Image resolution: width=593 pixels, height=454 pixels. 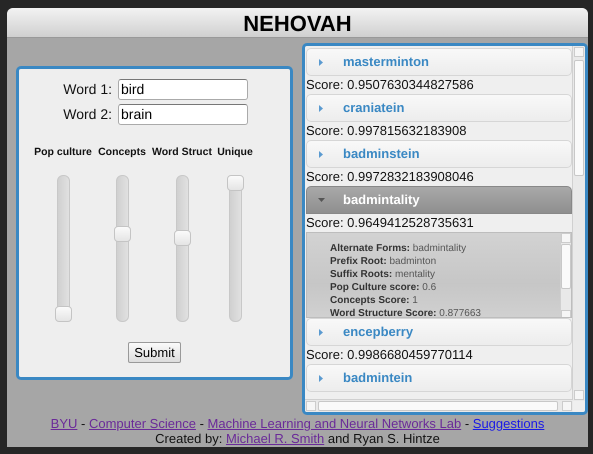 I want to click on submit-button: Submit, so click(x=154, y=352).